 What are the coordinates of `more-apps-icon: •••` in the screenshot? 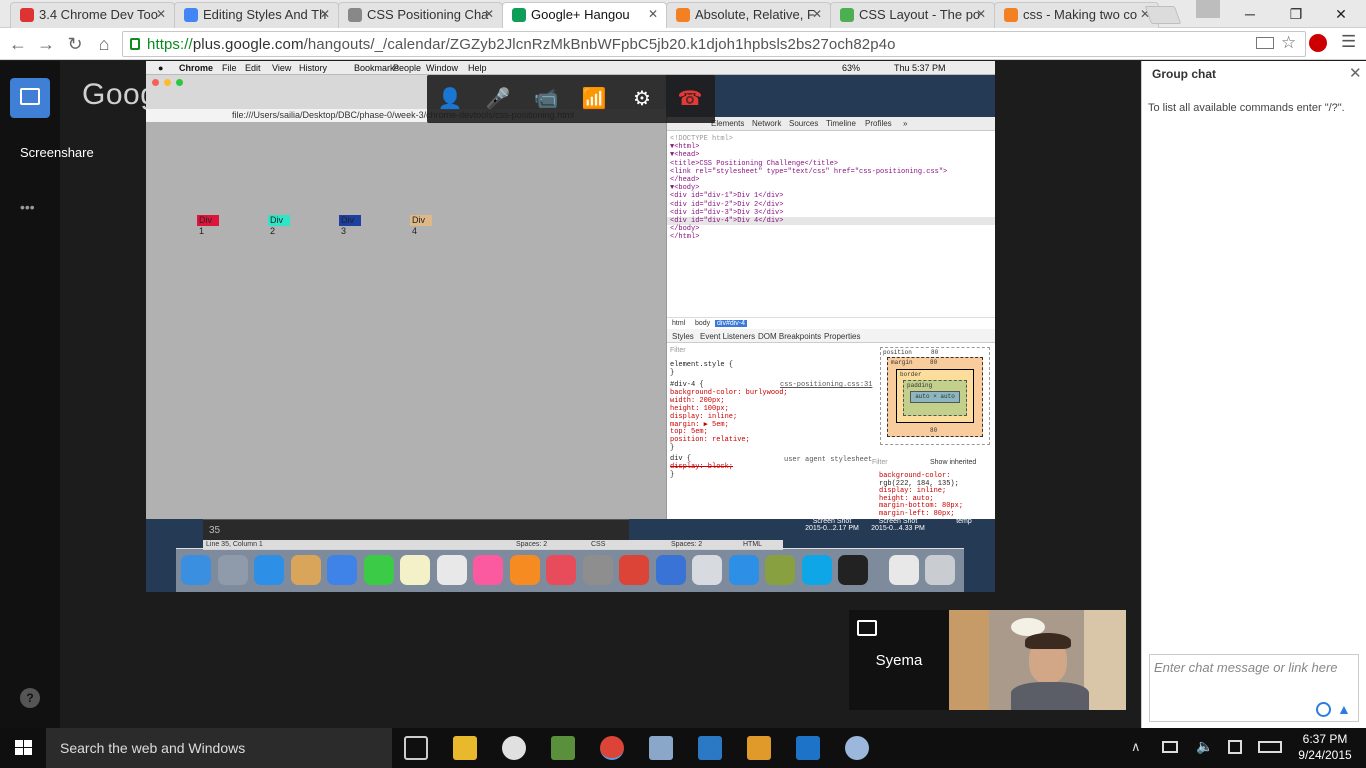 It's located at (27, 207).